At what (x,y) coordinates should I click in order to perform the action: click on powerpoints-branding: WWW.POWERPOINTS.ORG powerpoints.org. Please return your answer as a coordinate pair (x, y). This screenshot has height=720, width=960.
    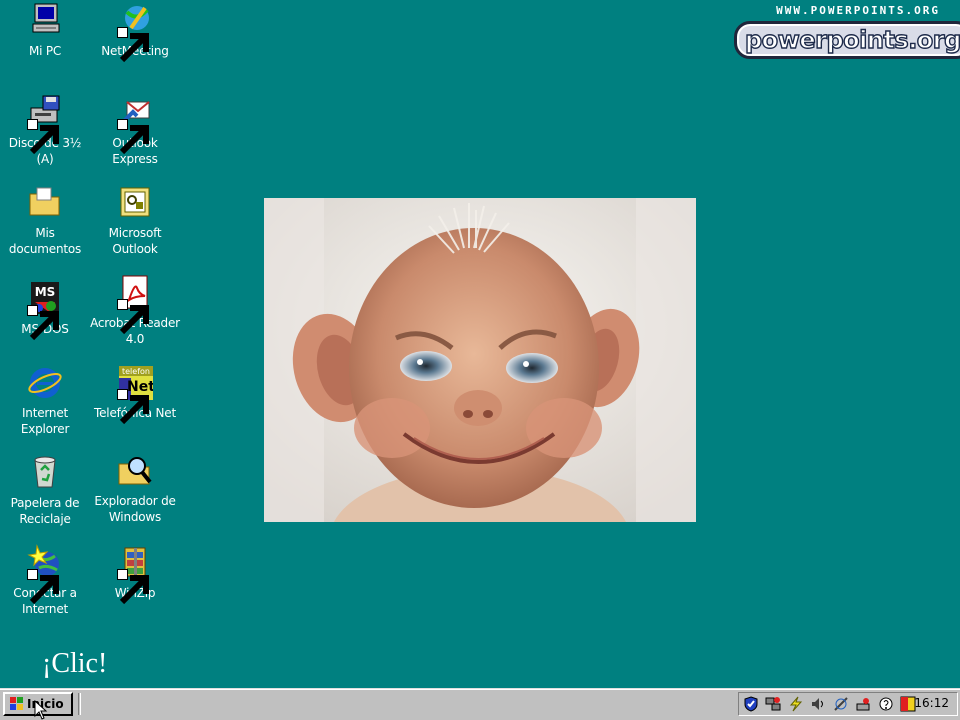
    Looking at the image, I should click on (847, 31).